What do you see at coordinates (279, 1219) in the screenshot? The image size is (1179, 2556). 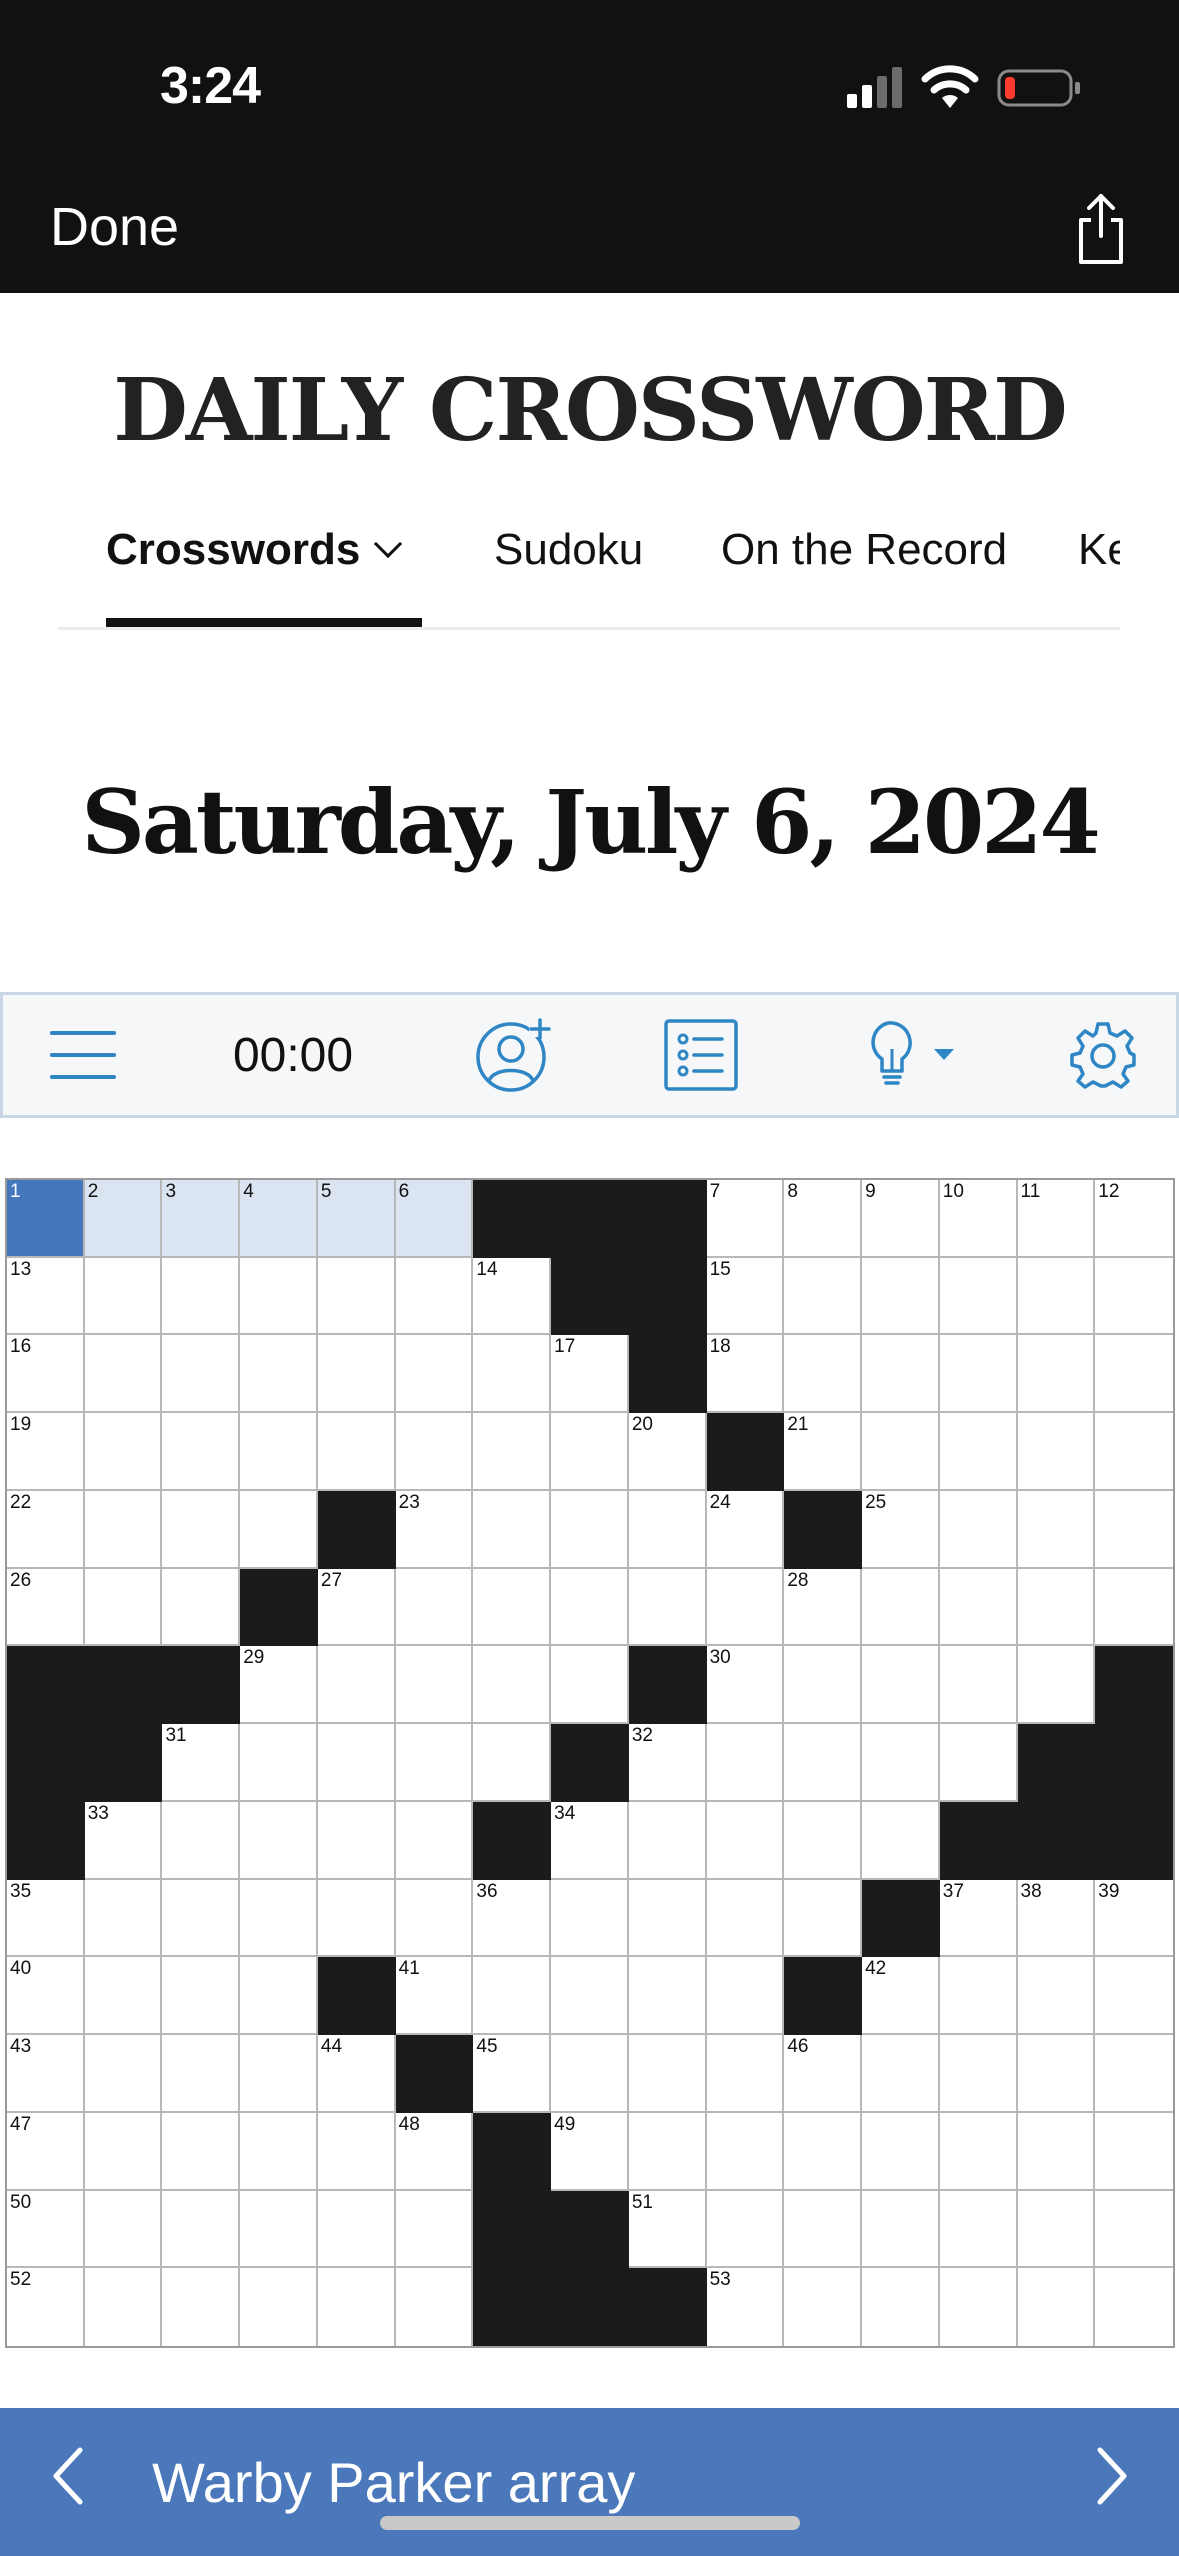 I see `grid-cell: 4` at bounding box center [279, 1219].